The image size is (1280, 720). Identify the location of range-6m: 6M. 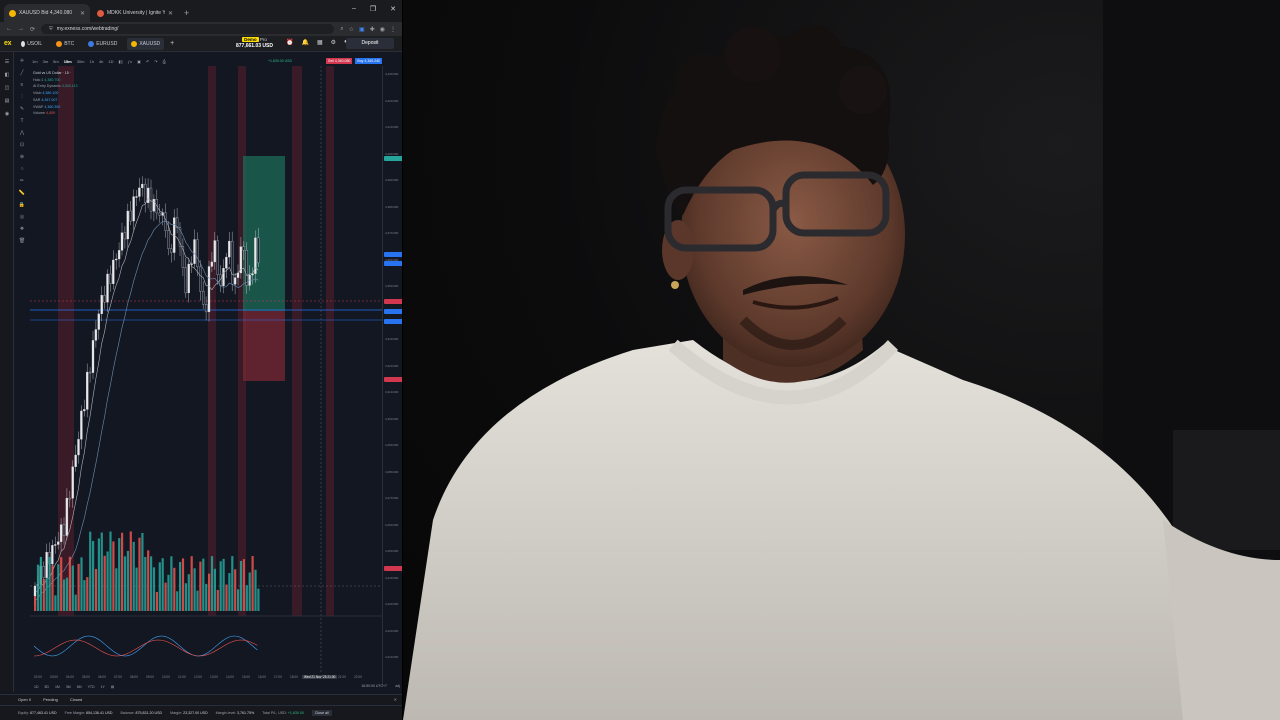
(79, 687).